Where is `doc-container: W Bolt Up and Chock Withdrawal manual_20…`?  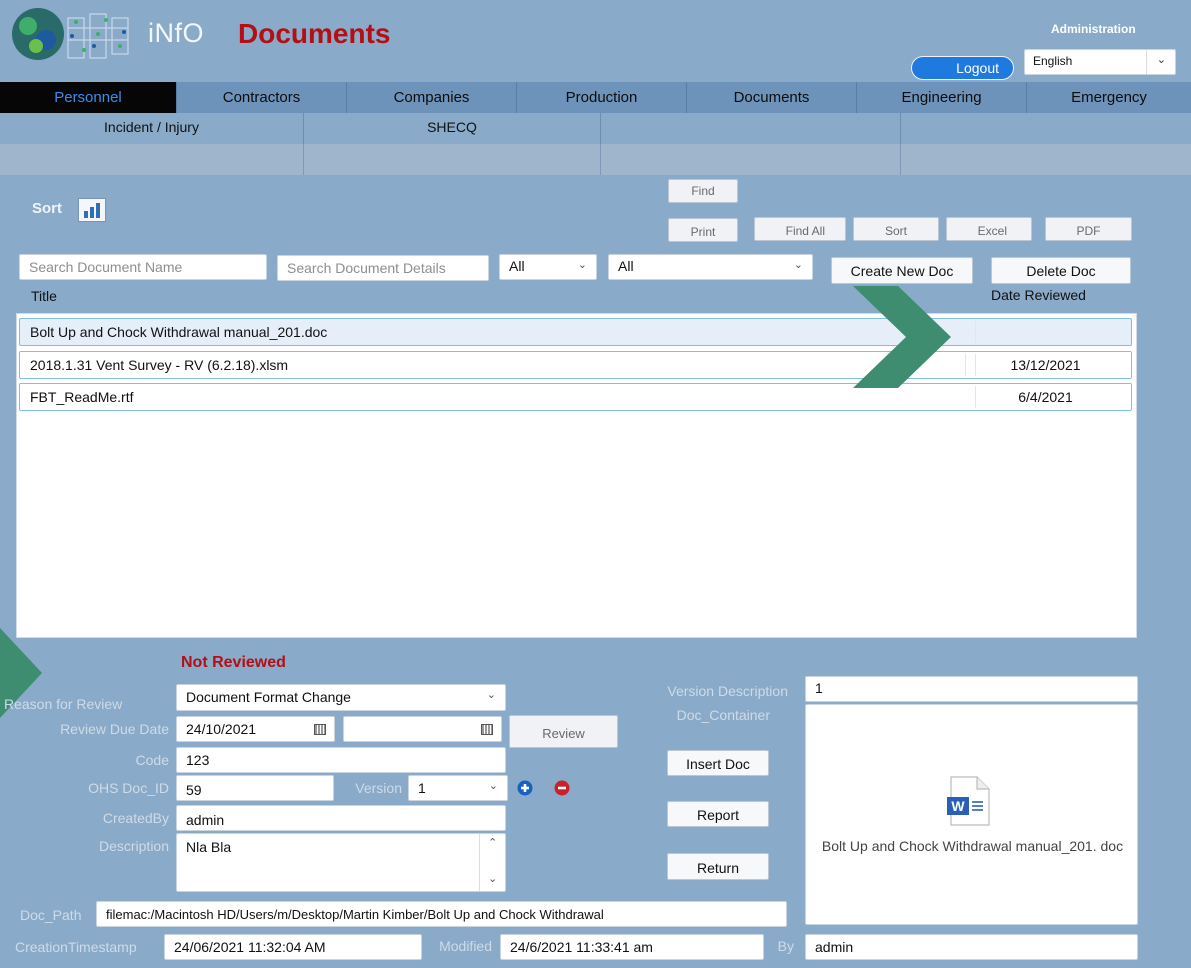
doc-container: W Bolt Up and Chock Withdrawal manual_20… is located at coordinates (971, 814).